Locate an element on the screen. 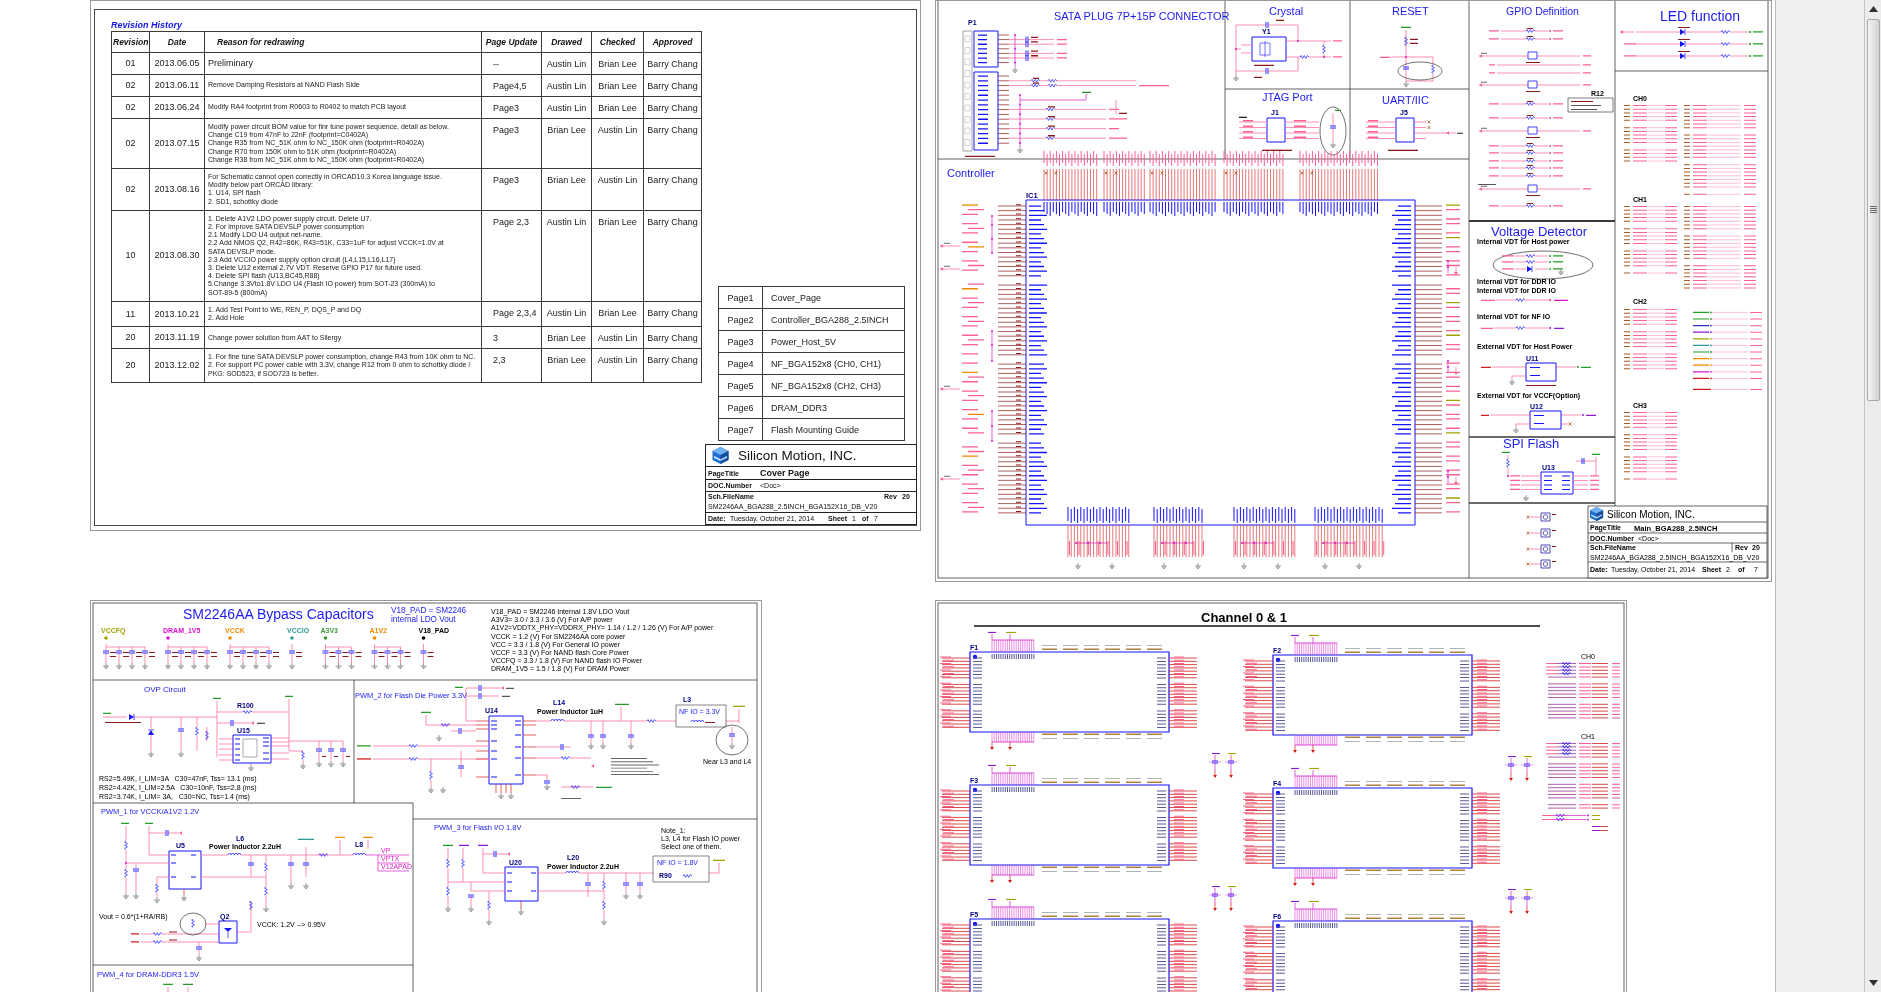  table-cell: Controller_BGA288_2.5INCH is located at coordinates (833, 319).